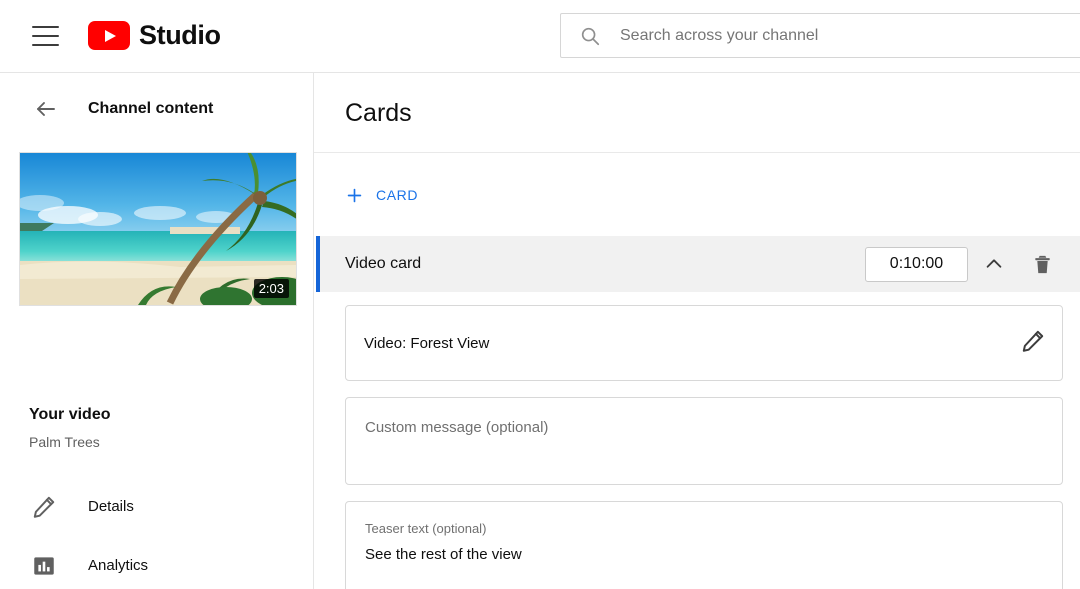 The image size is (1080, 589). What do you see at coordinates (427, 343) in the screenshot?
I see `card-video-value: Video: Forest View` at bounding box center [427, 343].